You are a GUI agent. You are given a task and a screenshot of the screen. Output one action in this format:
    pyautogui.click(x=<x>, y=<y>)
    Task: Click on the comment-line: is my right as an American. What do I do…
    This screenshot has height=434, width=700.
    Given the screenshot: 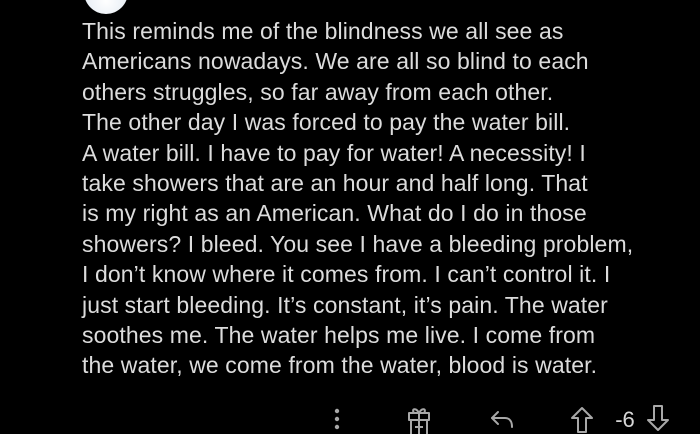 What is the action you would take?
    pyautogui.click(x=334, y=213)
    